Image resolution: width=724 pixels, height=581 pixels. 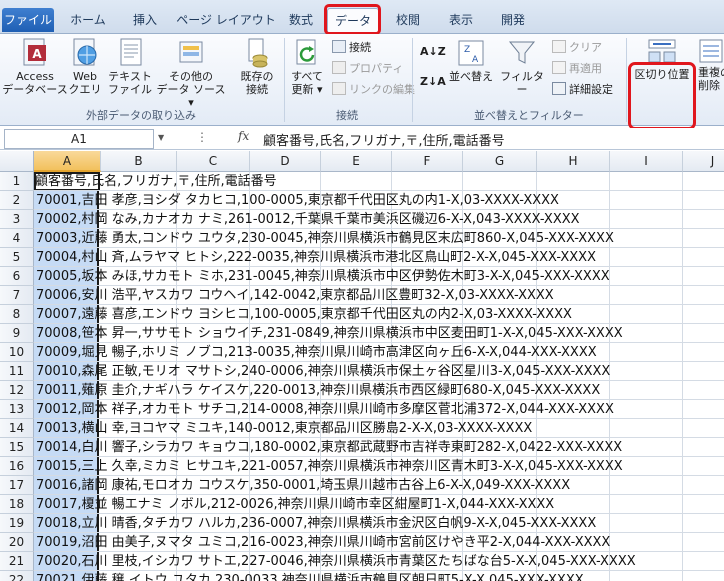 What do you see at coordinates (427, 161) in the screenshot?
I see `column-header-f: F` at bounding box center [427, 161].